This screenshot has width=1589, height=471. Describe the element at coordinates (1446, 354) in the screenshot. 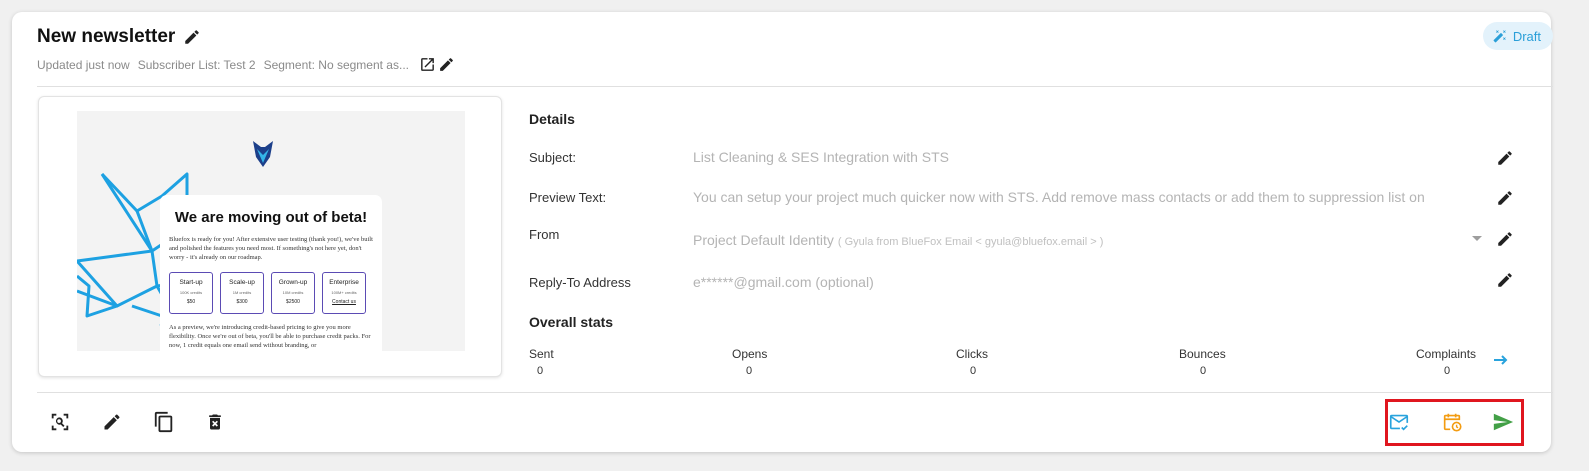

I see `stat-label-complaints: Complaints` at that location.